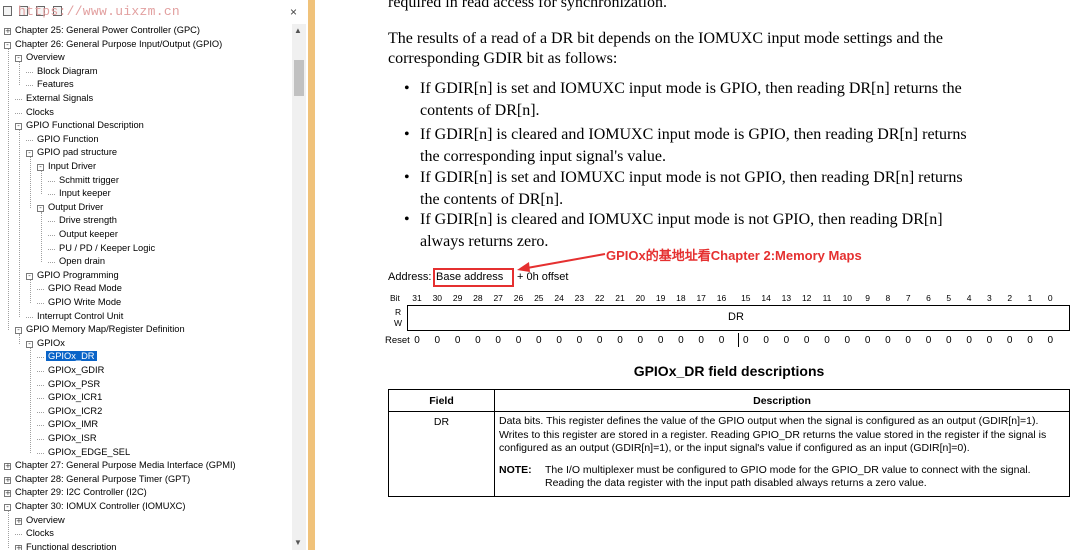  I want to click on expand-icon, so click(7, 11).